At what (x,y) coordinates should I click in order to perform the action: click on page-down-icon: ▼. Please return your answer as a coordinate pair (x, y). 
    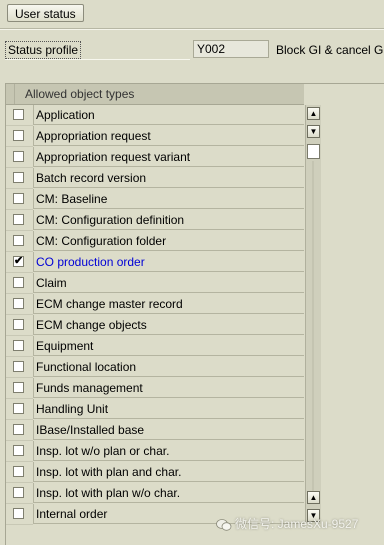
    Looking at the image, I should click on (313, 131).